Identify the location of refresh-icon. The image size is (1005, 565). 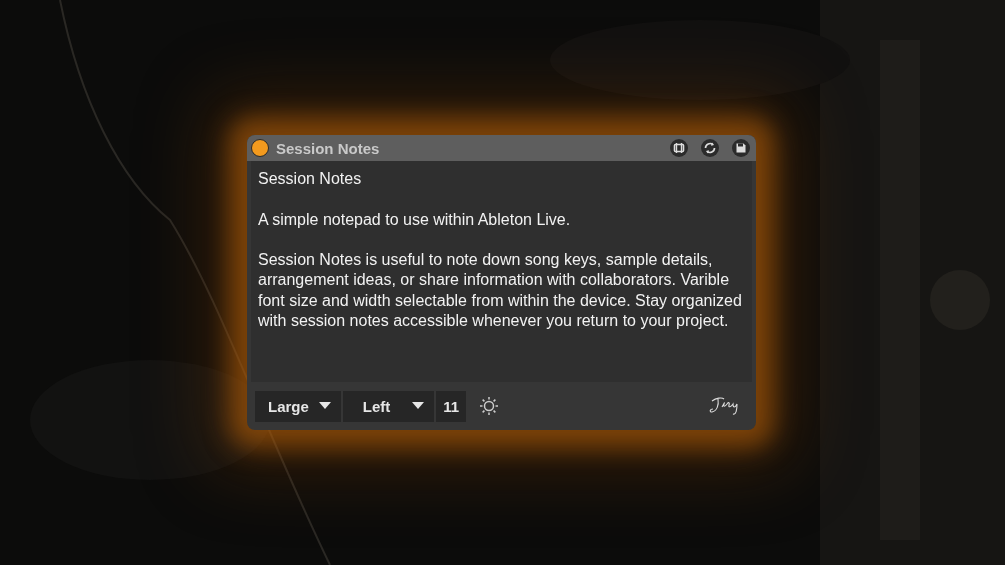
(710, 148).